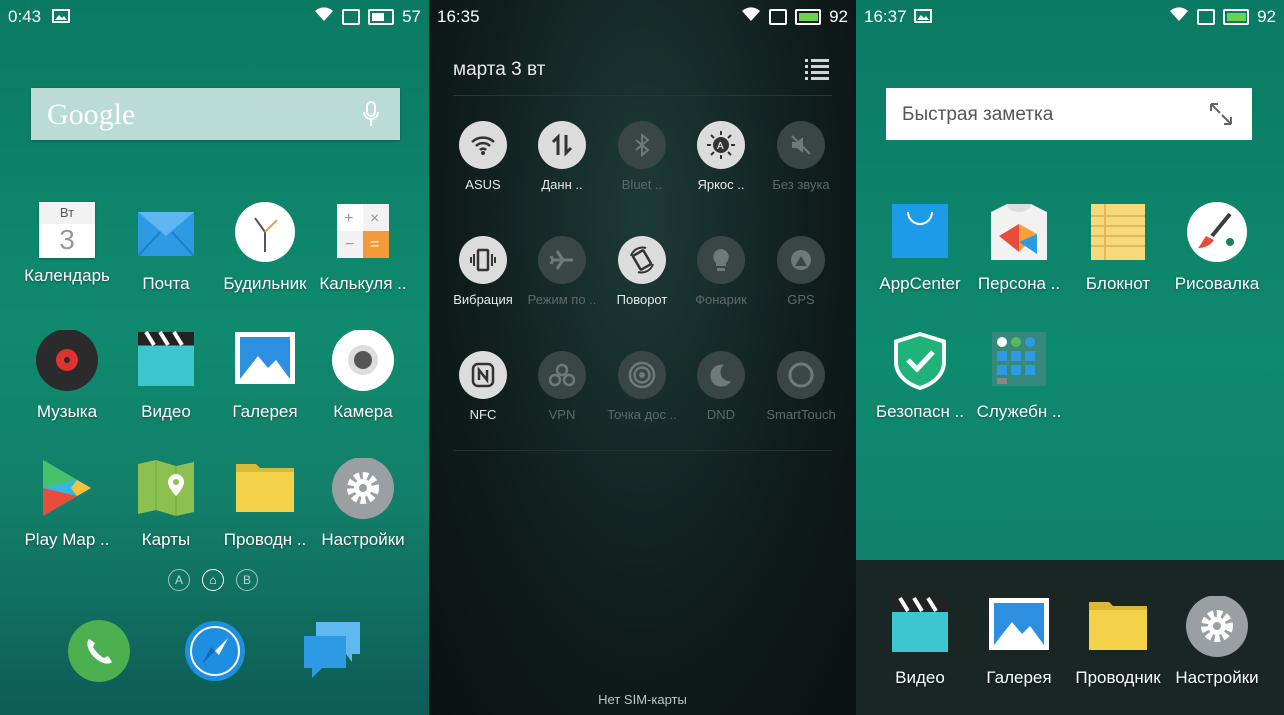 The image size is (1284, 715). Describe the element at coordinates (371, 116) in the screenshot. I see `microphone-icon` at that location.